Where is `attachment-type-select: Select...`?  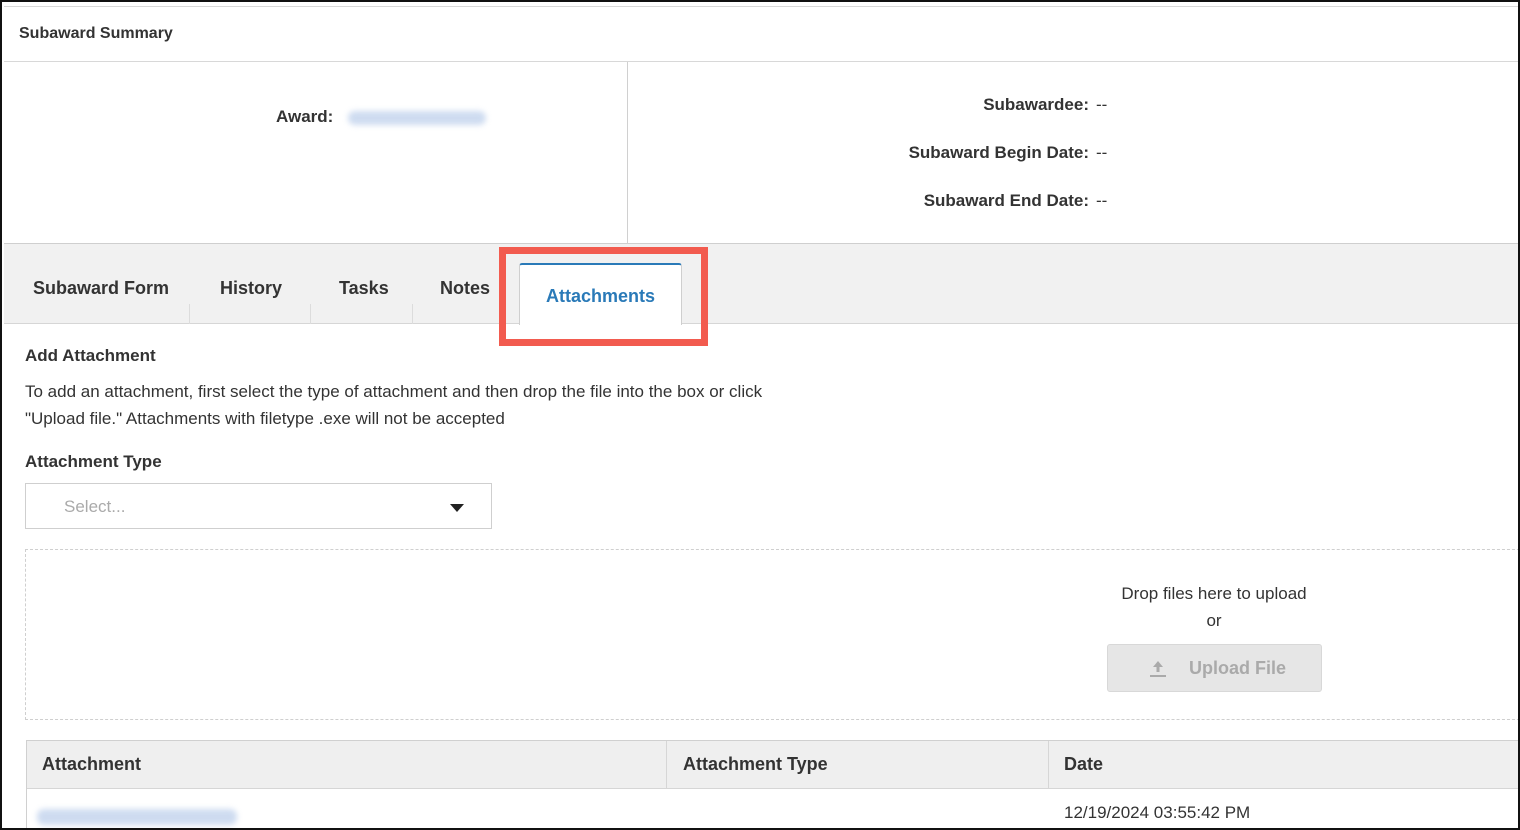
attachment-type-select: Select... is located at coordinates (258, 506).